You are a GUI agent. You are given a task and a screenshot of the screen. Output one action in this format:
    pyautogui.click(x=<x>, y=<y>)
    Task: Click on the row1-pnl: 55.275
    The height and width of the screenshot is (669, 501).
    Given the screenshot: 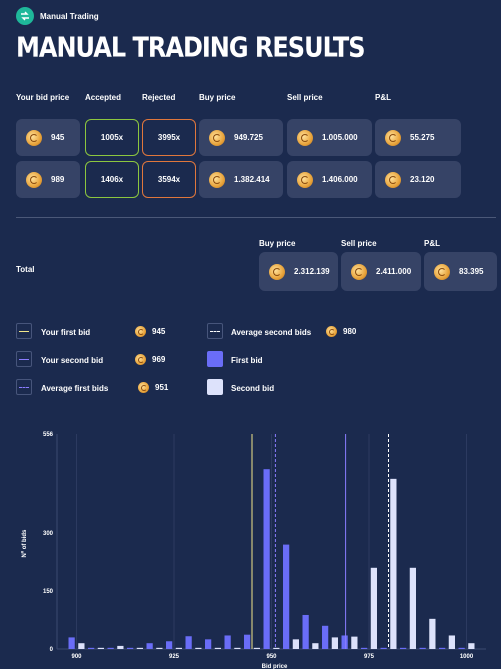 What is the action you would take?
    pyautogui.click(x=422, y=137)
    